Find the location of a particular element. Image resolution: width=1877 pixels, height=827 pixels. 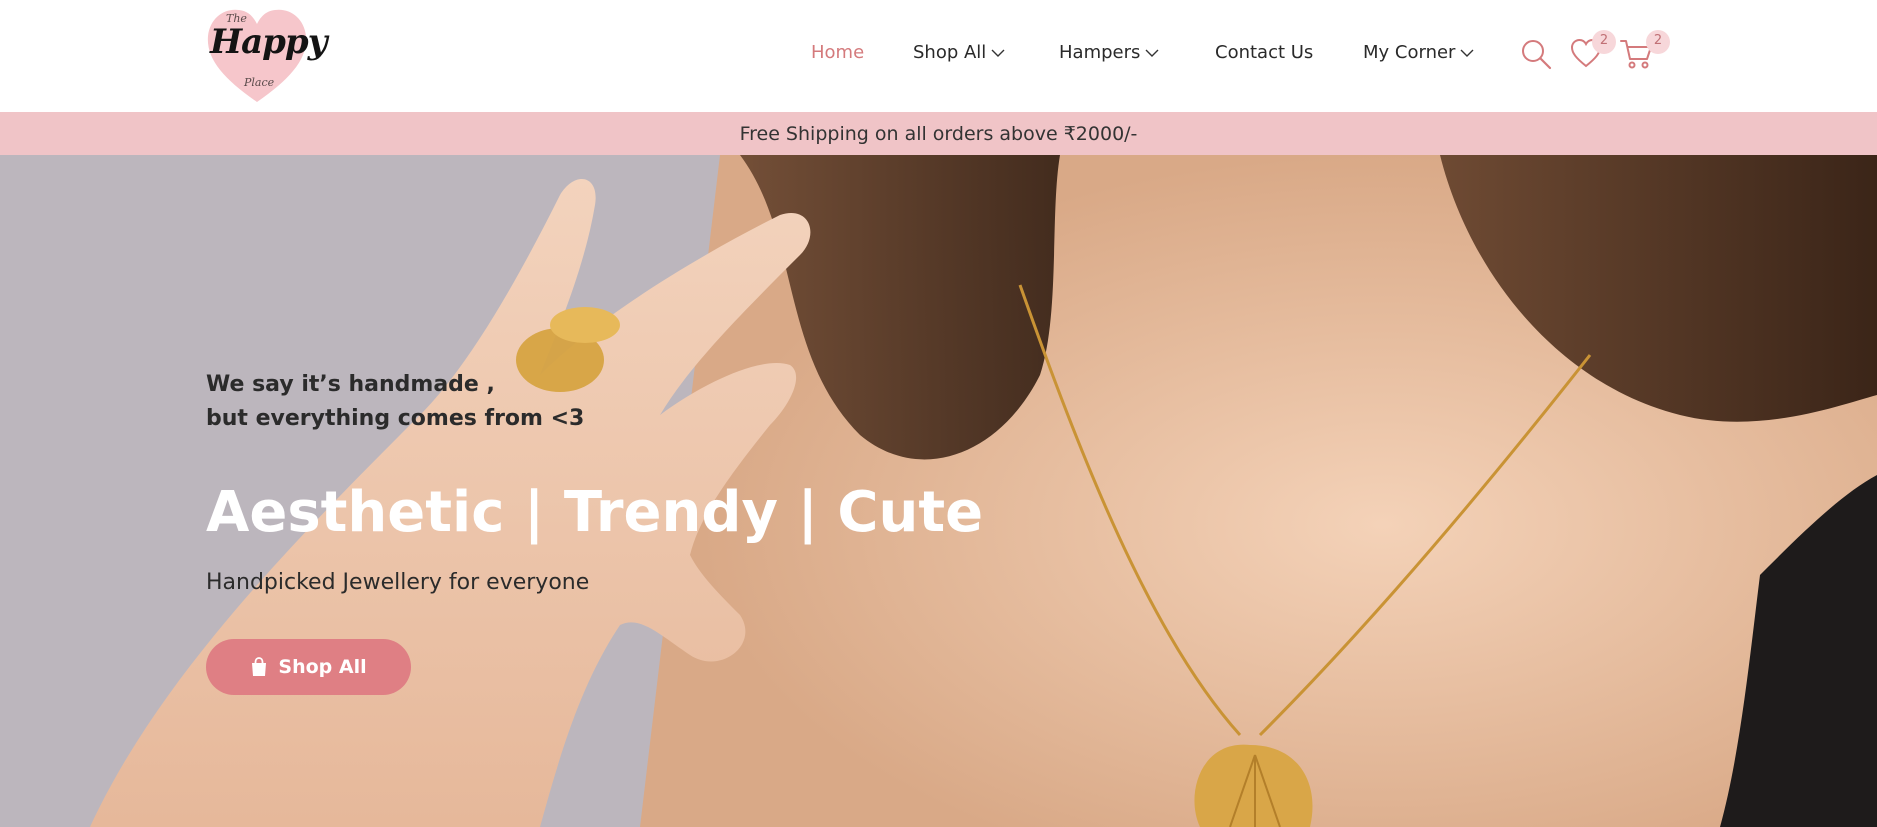

nav-contact-us: Contact Us is located at coordinates (1264, 52).